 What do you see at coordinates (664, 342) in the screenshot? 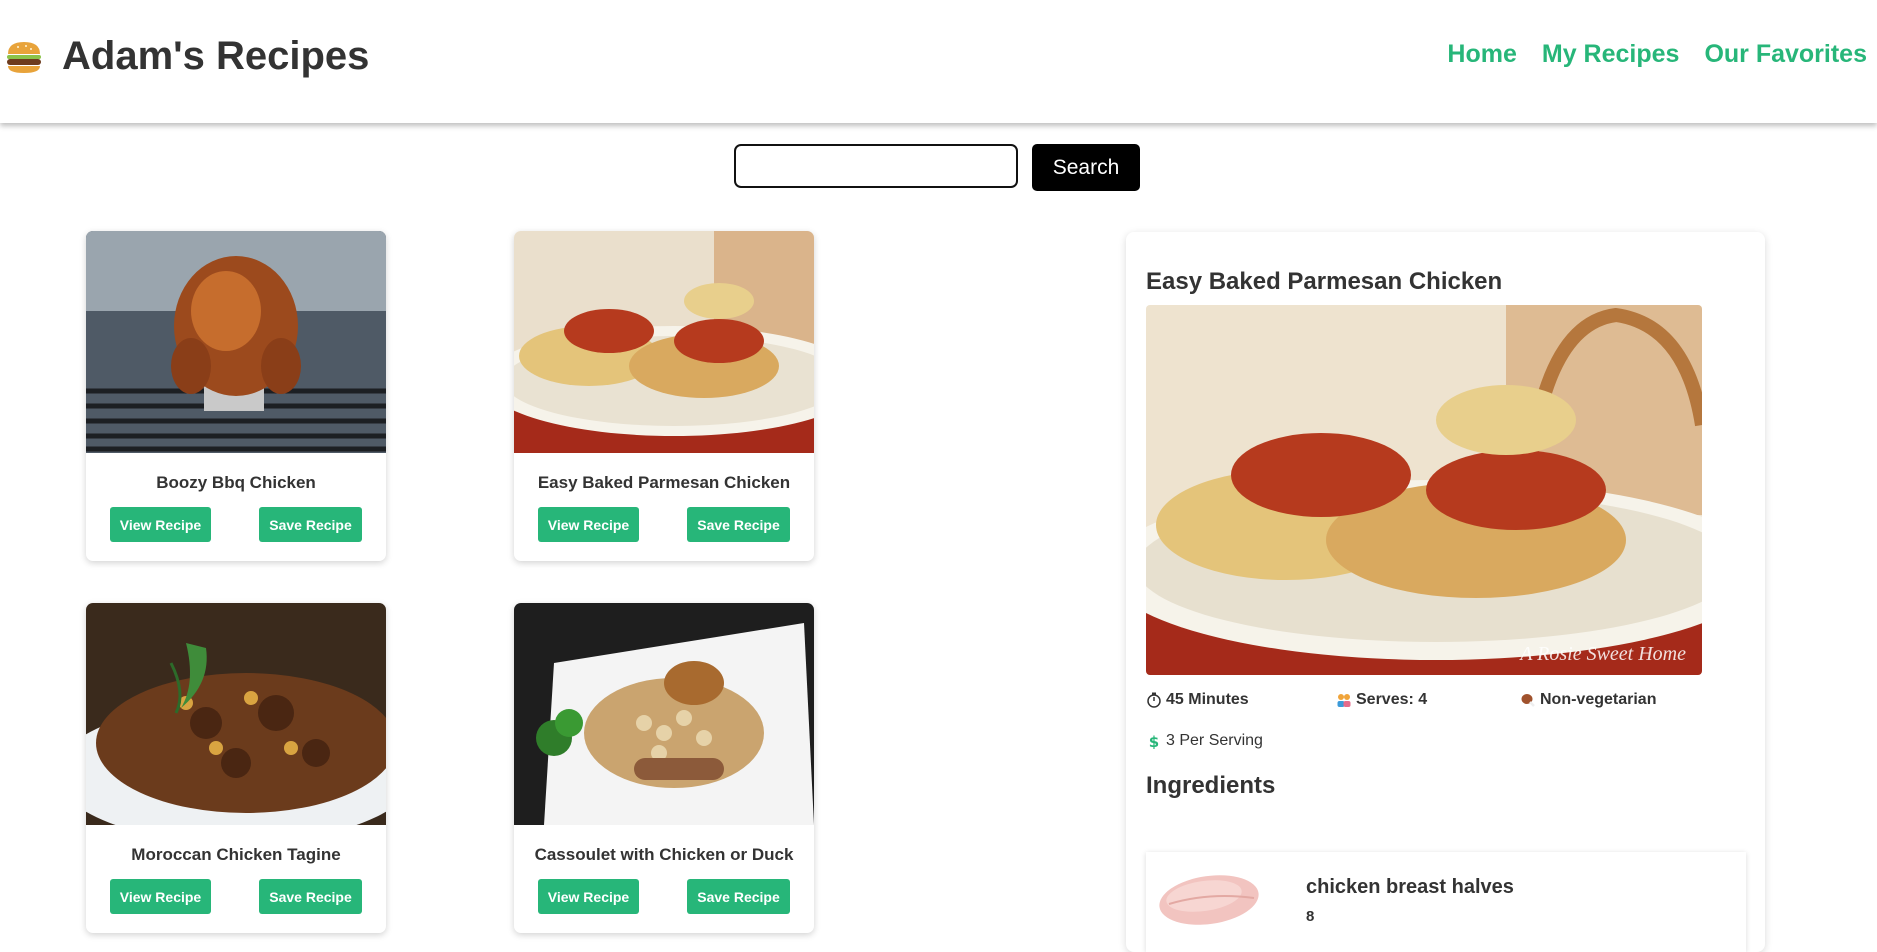
I see `parmesan-chicken-photo` at bounding box center [664, 342].